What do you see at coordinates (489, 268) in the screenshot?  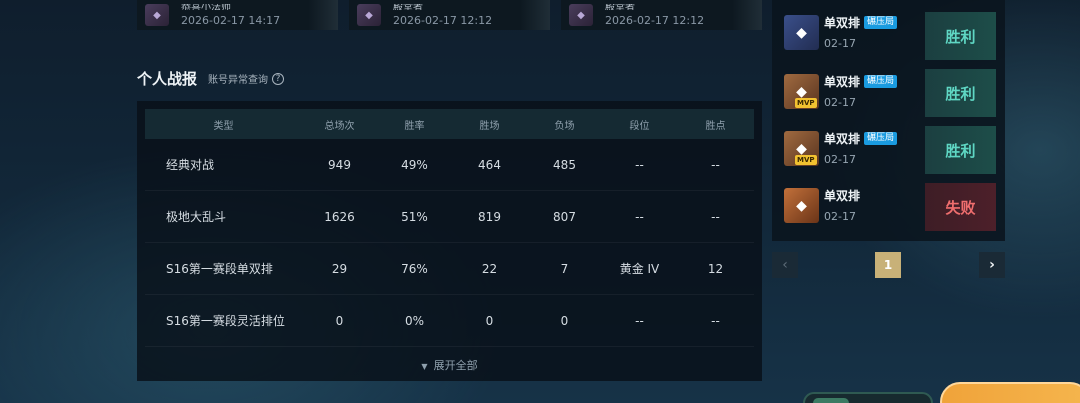 I see `cell-wins: 22` at bounding box center [489, 268].